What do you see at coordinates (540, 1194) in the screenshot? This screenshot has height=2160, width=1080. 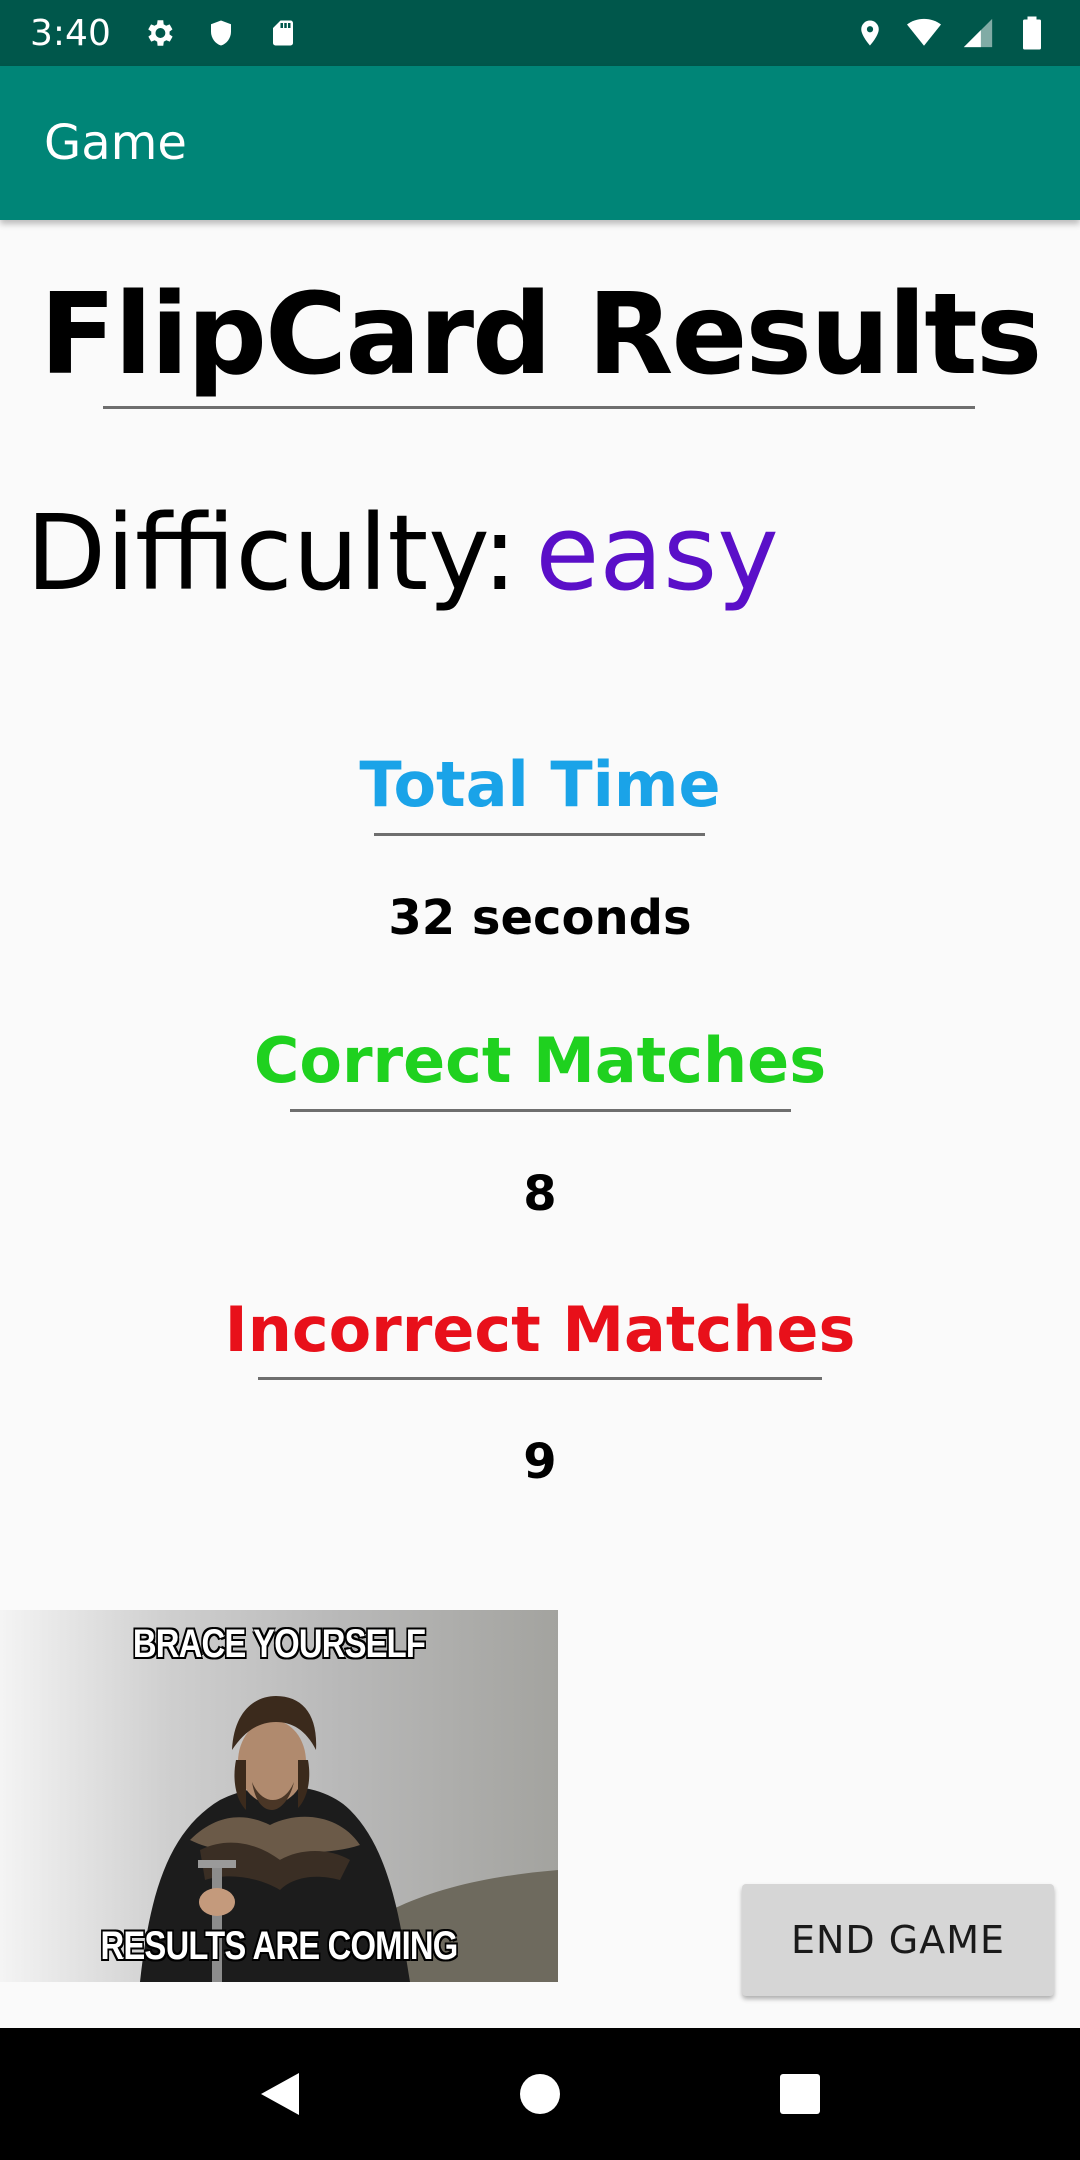 I see `correct-matches-value: 8` at bounding box center [540, 1194].